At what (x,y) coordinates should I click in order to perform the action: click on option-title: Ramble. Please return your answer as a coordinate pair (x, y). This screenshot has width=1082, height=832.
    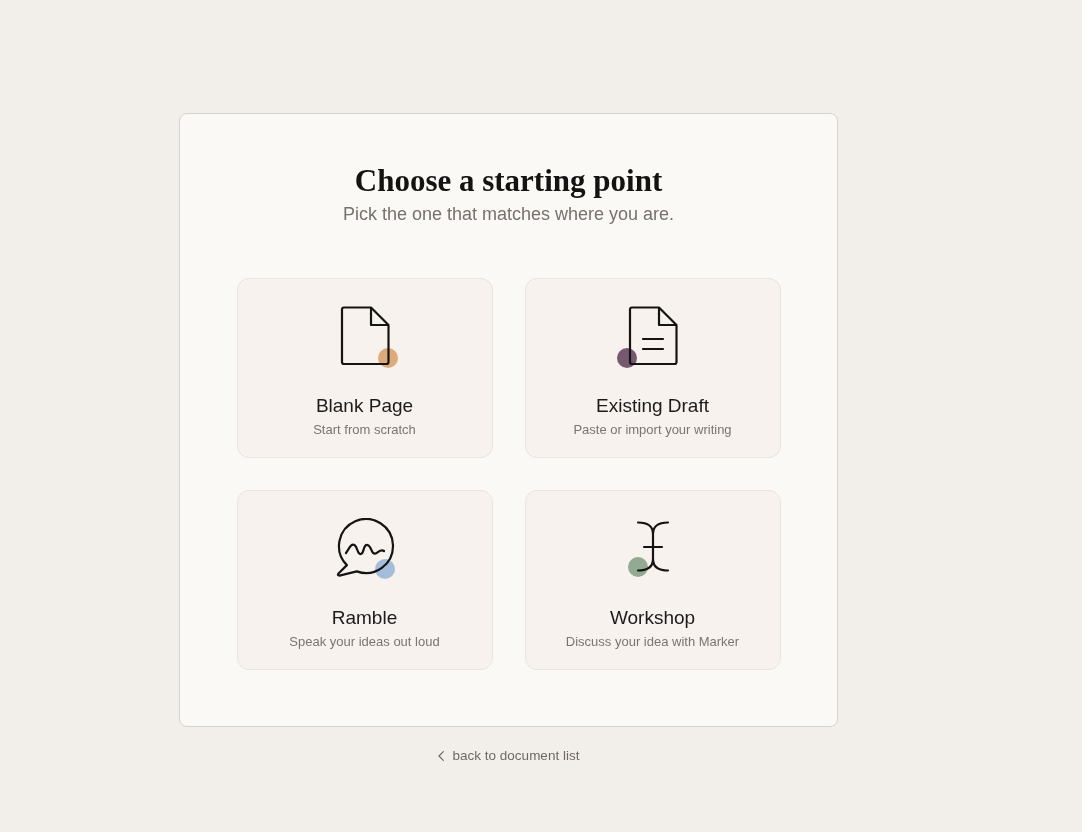
    Looking at the image, I should click on (364, 618).